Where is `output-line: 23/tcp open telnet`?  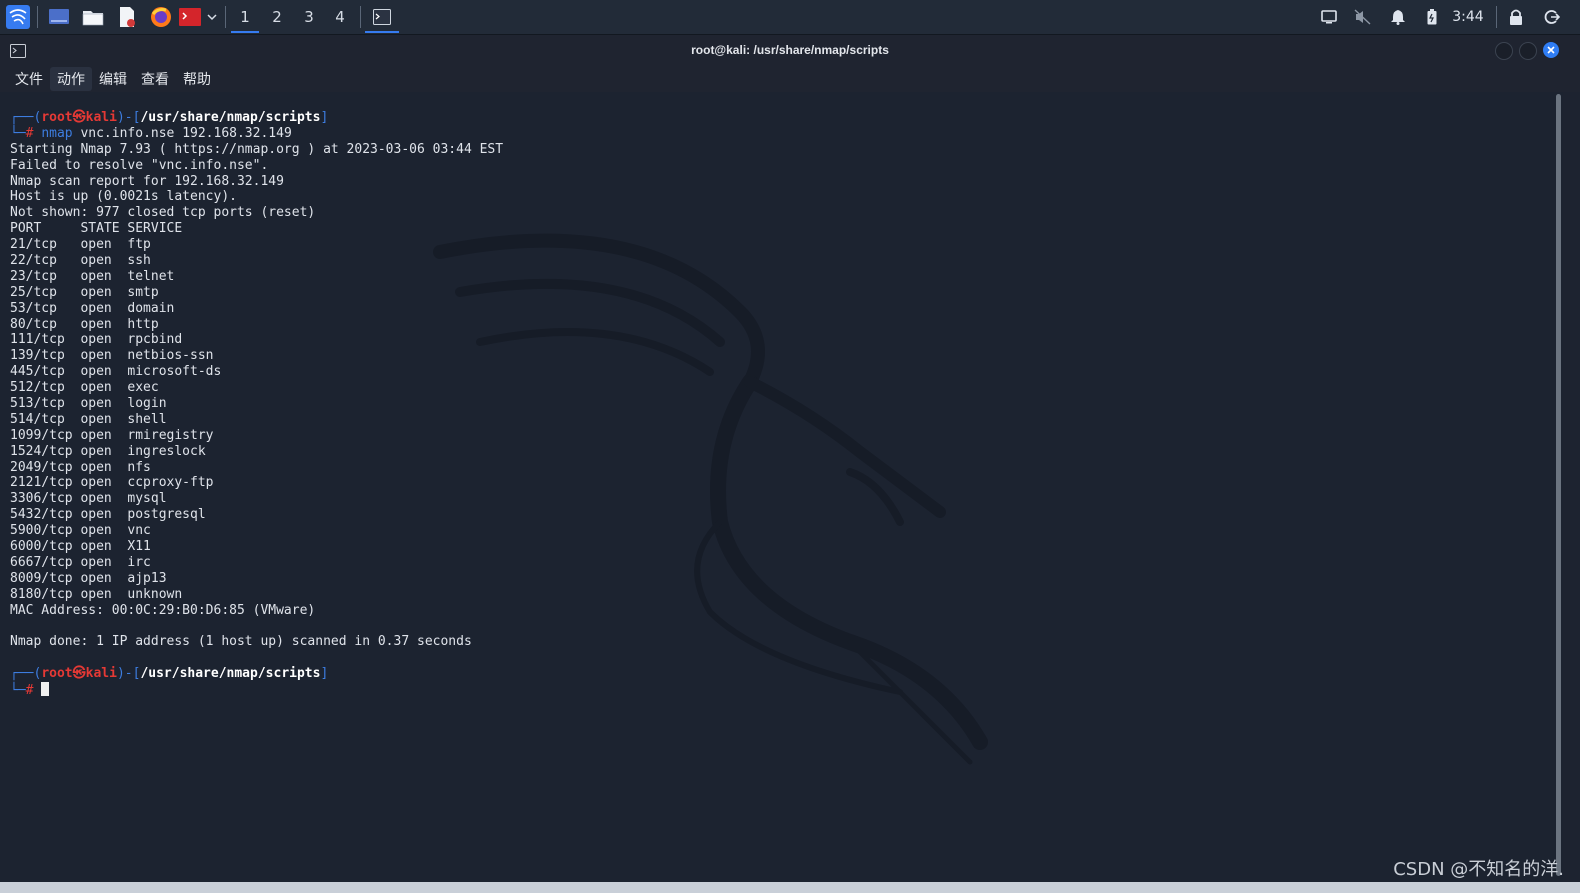
output-line: 23/tcp open telnet is located at coordinates (92, 276).